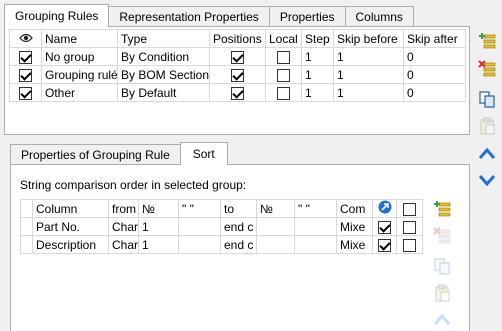 This screenshot has width=502, height=331. I want to click on tab-representation-properties: Representation Properties, so click(189, 16).